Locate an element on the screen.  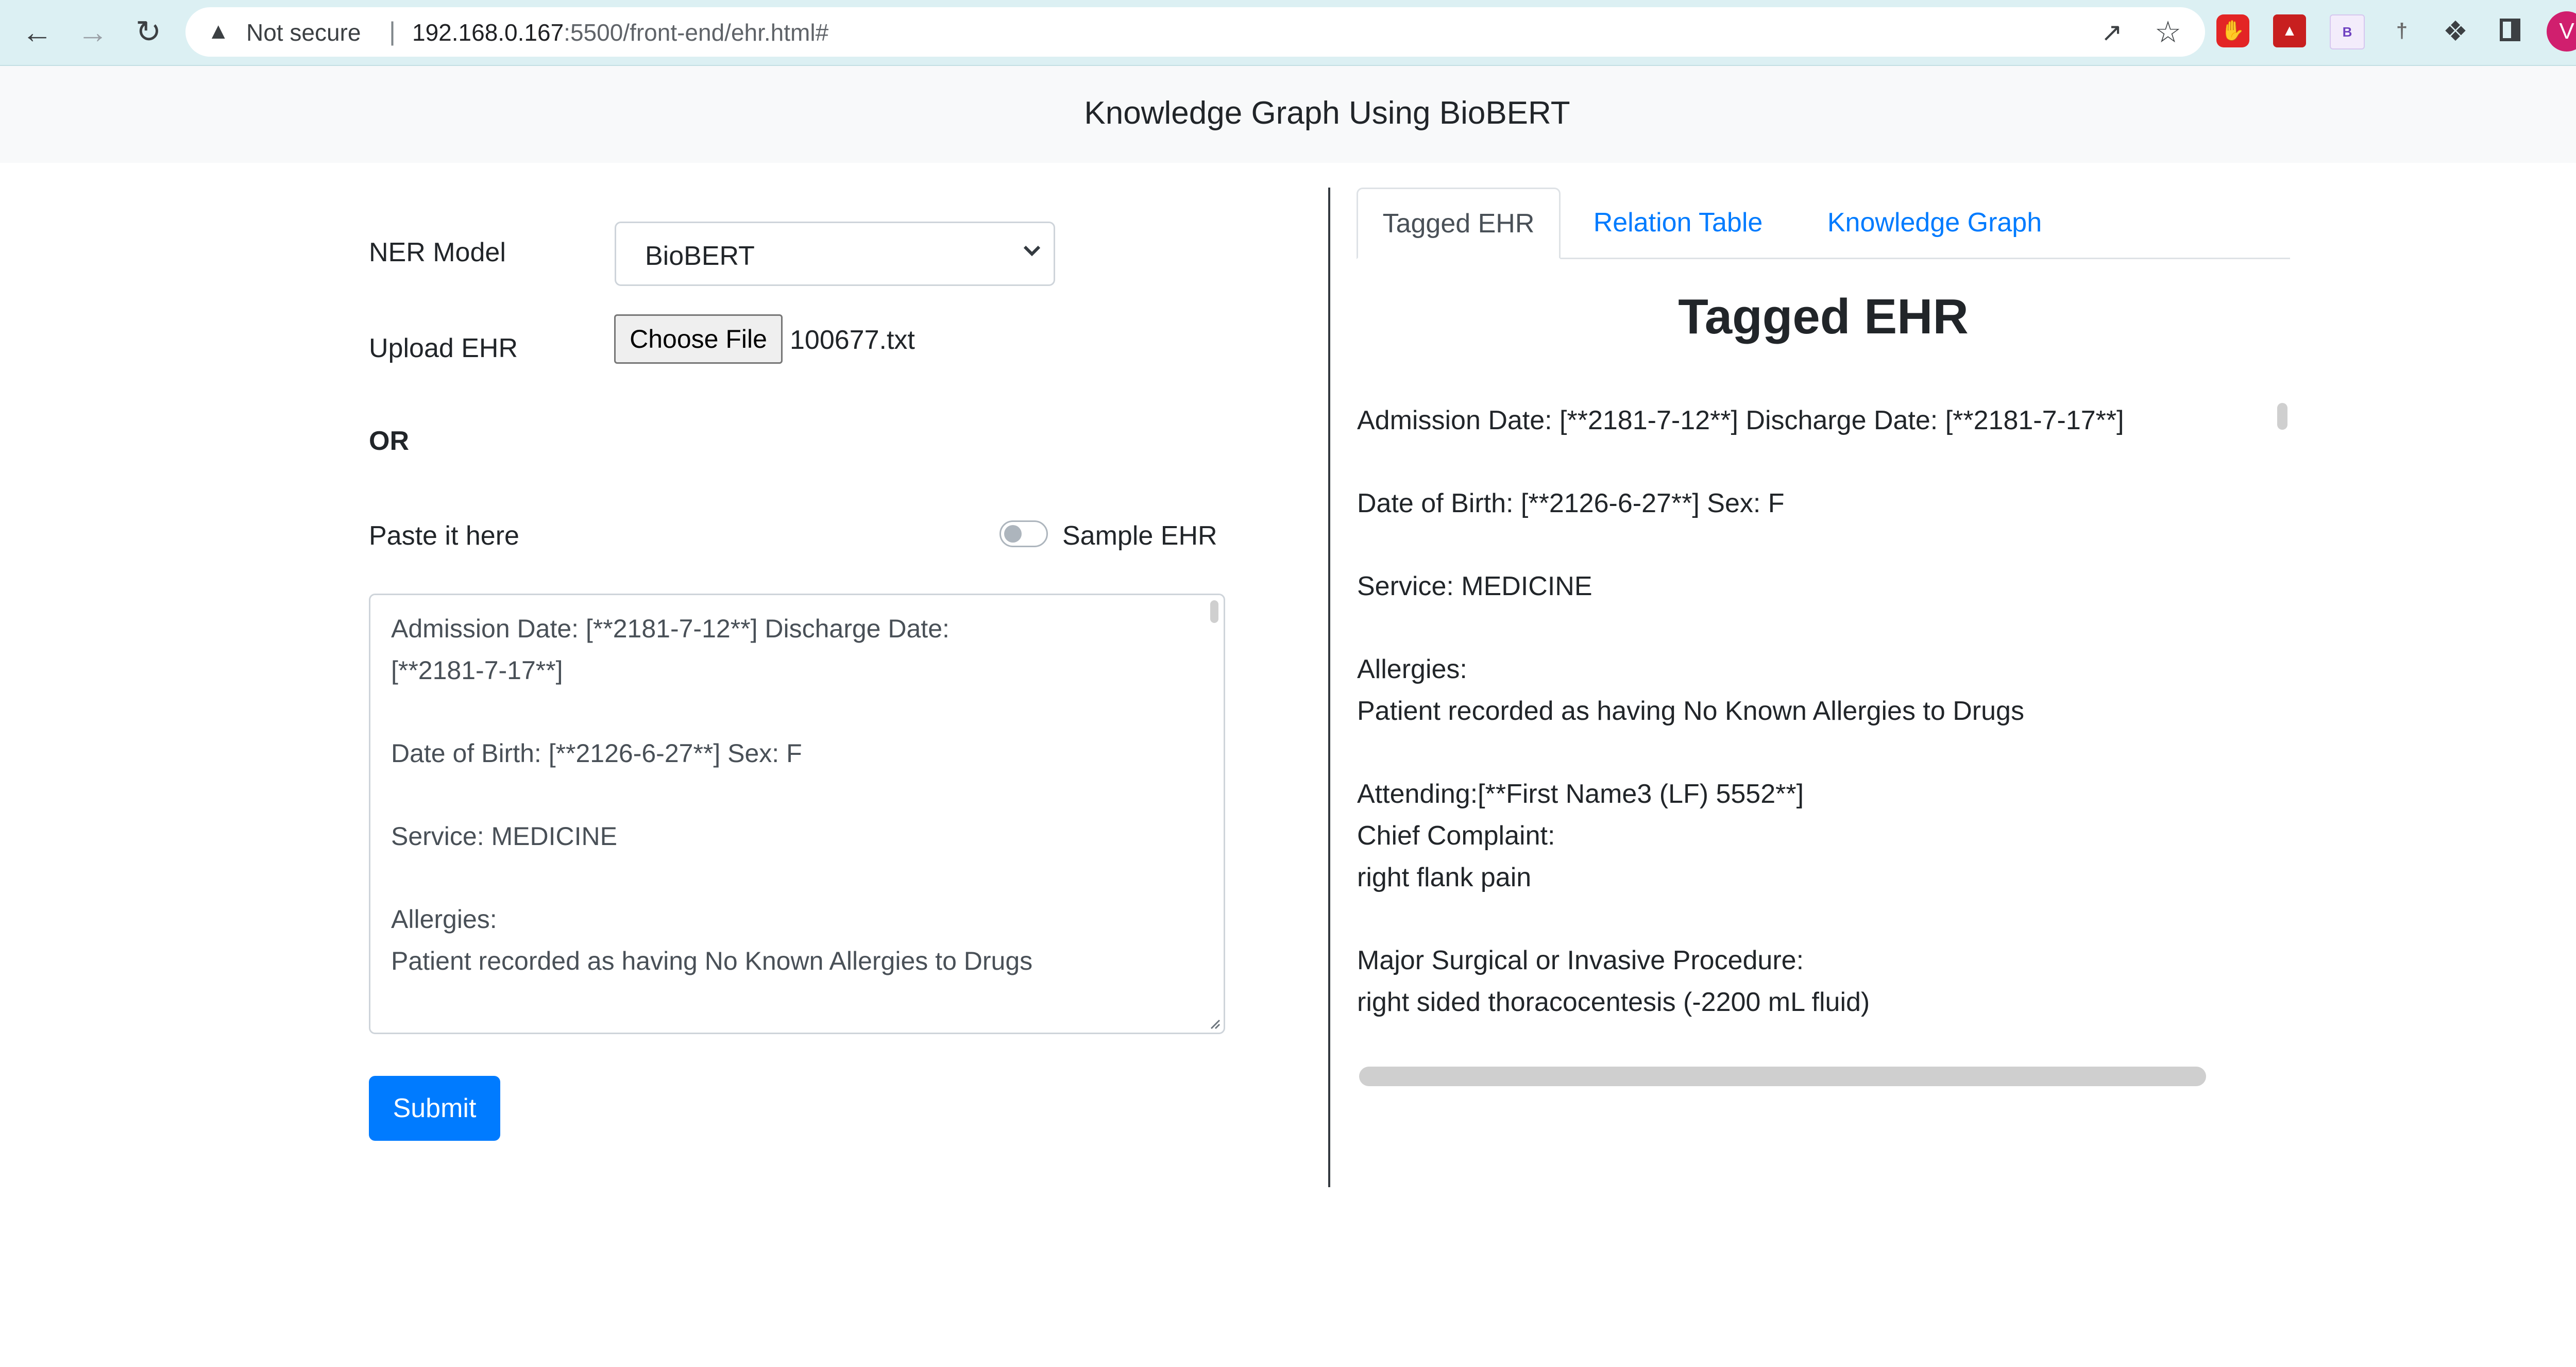
tagged-line: Attending:[**First Name3 (LF) 5552**] is located at coordinates (1580, 794).